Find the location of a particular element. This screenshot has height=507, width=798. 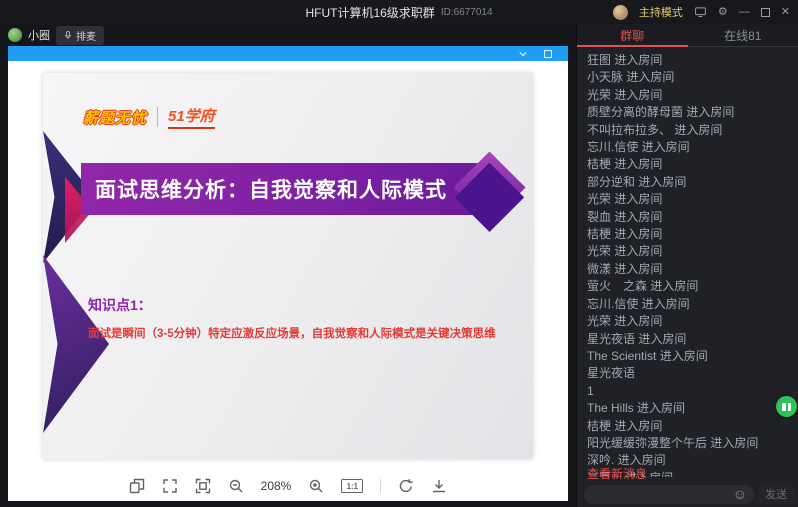

chat-input-row: ☺ 发送 is located at coordinates (689, 494).